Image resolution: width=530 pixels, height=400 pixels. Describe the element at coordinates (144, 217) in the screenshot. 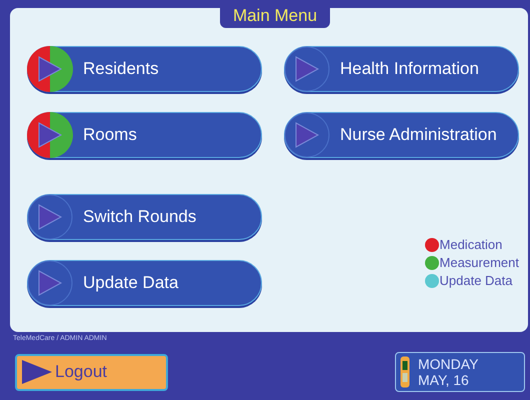

I see `menu-button: Switch Rounds` at that location.